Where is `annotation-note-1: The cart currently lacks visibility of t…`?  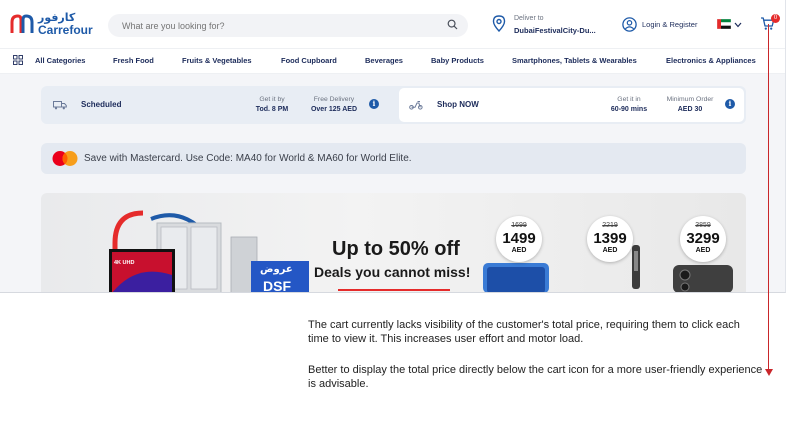 annotation-note-1: The cart currently lacks visibility of t… is located at coordinates (524, 332).